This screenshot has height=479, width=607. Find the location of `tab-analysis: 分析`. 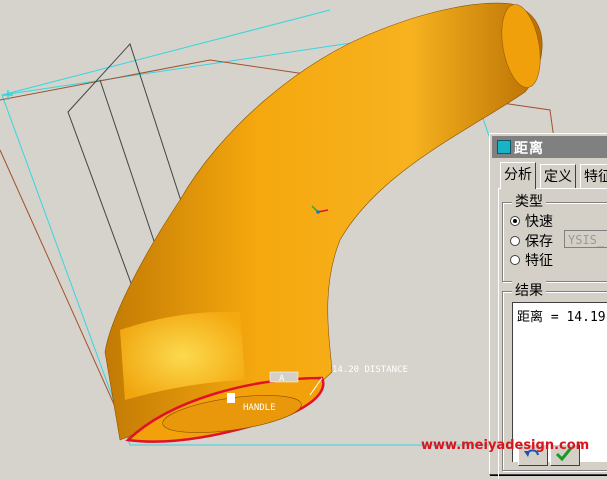

tab-analysis: 分析 is located at coordinates (518, 175).